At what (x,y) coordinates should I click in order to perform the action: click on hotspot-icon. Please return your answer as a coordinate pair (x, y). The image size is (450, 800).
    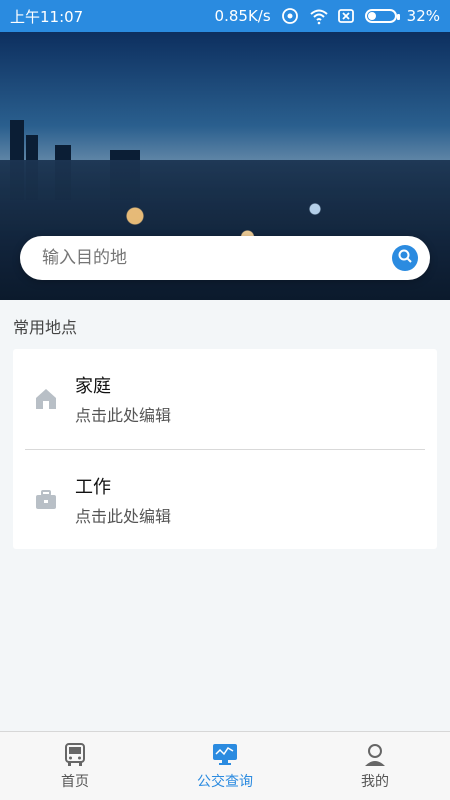
    Looking at the image, I should click on (290, 16).